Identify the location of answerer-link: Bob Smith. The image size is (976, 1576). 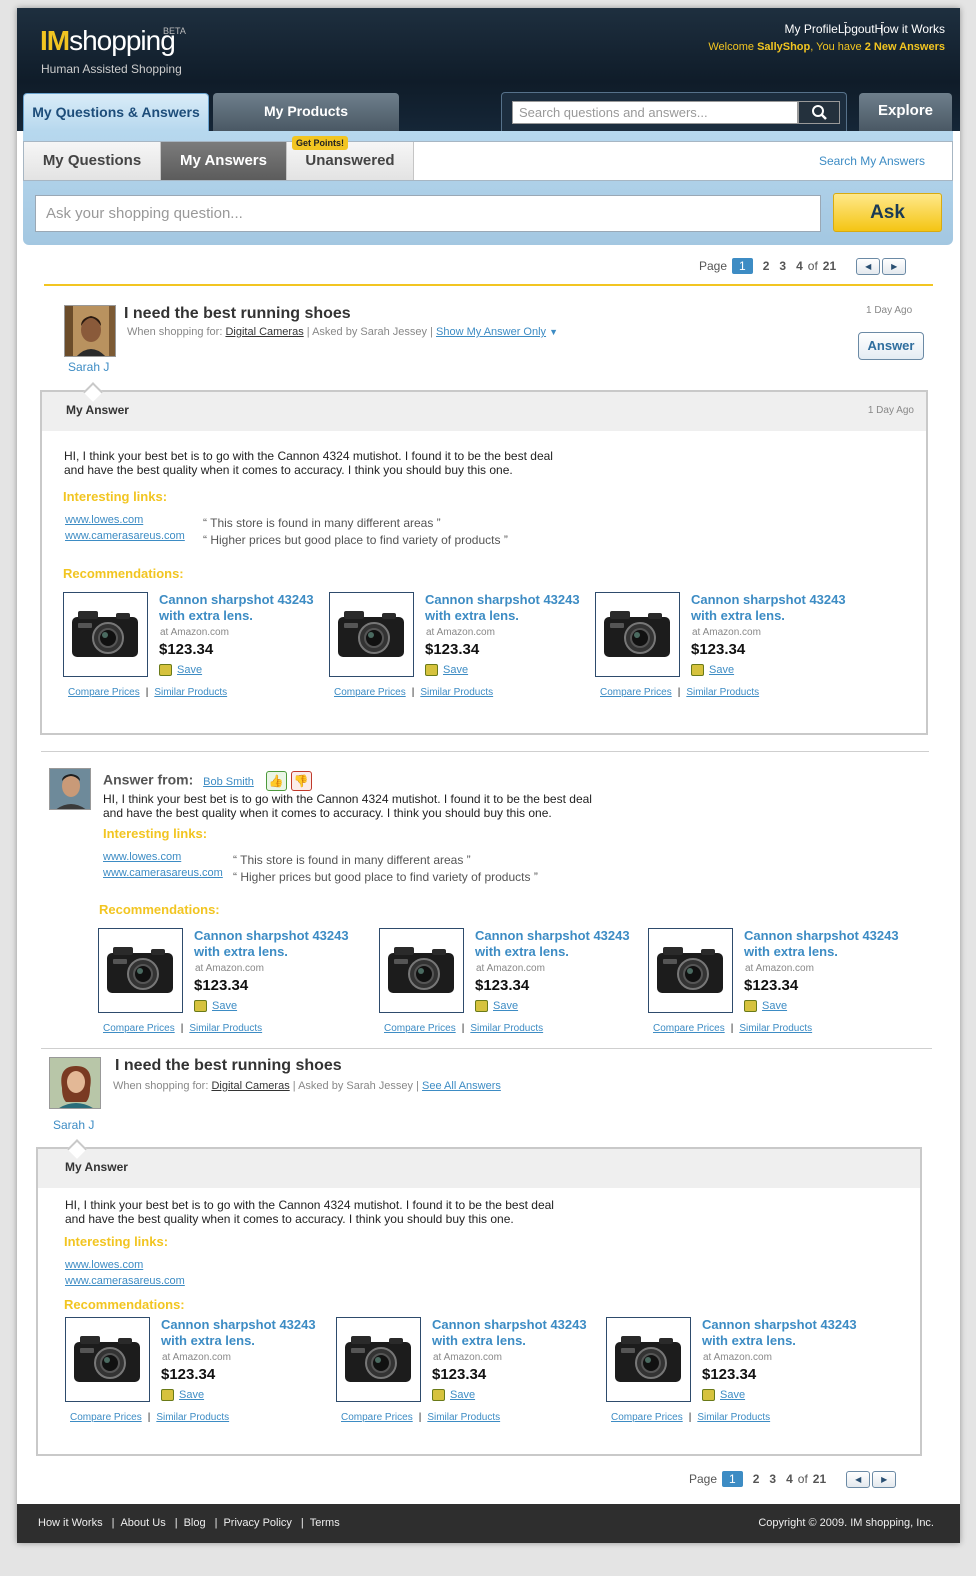
(228, 782).